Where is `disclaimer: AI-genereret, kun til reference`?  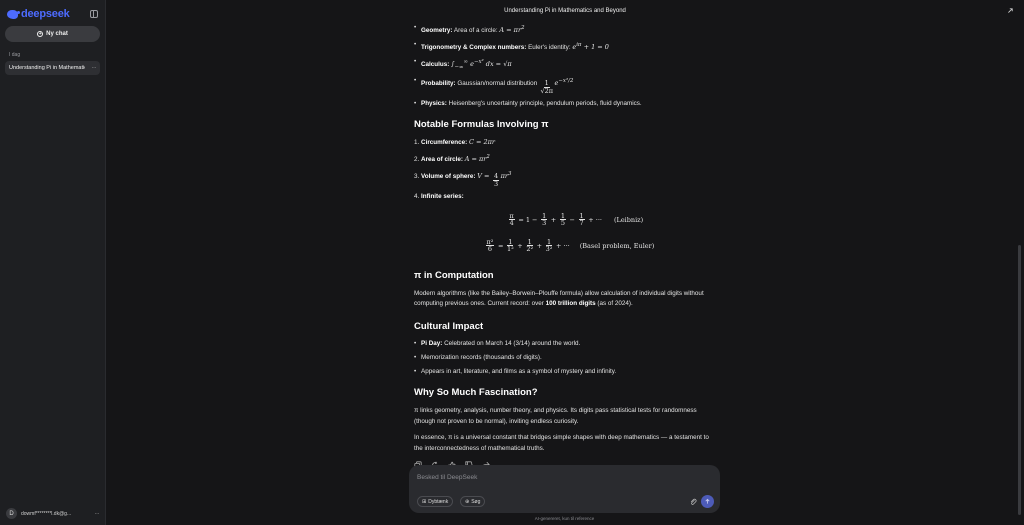 disclaimer: AI-genereret, kun til reference is located at coordinates (564, 518).